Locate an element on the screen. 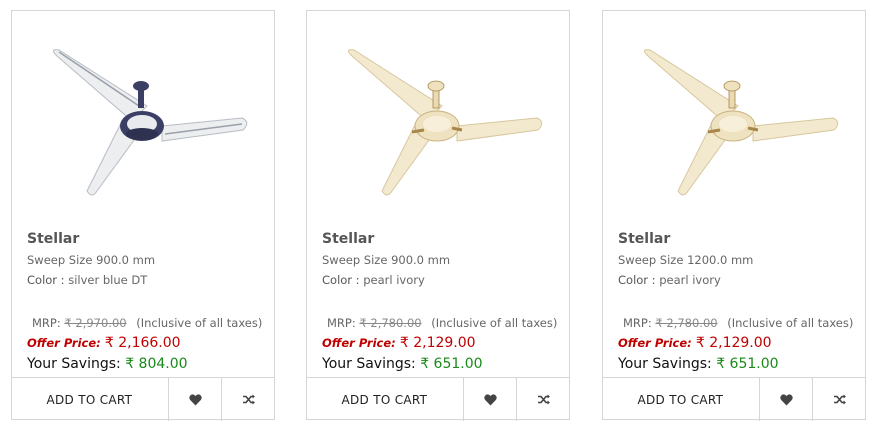 Image resolution: width=886 pixels, height=428 pixels. savings: Your Savings: ₹ 804.00 is located at coordinates (107, 364).